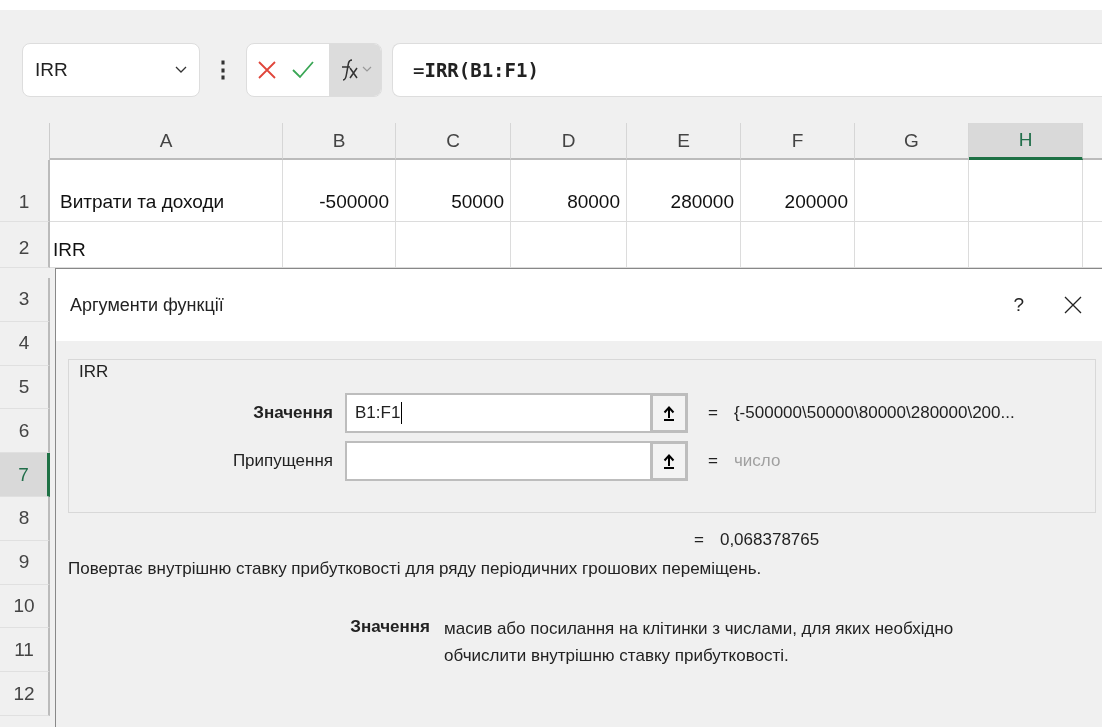 The image size is (1102, 727). I want to click on argument-result: число, so click(757, 460).